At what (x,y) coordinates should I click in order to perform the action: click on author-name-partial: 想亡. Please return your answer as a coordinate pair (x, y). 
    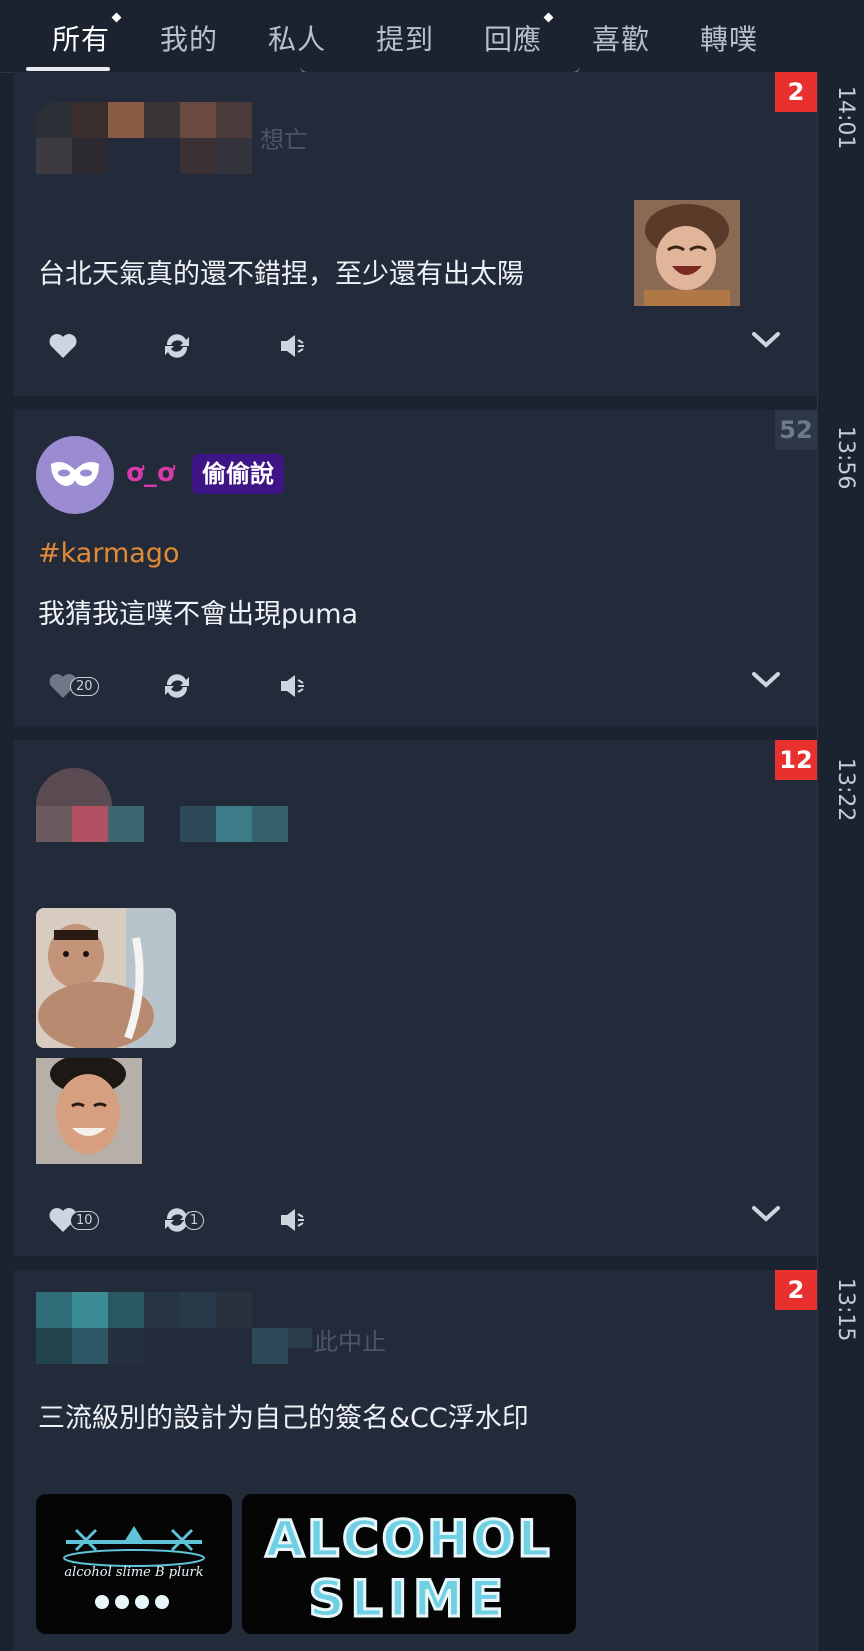
    Looking at the image, I should click on (284, 140).